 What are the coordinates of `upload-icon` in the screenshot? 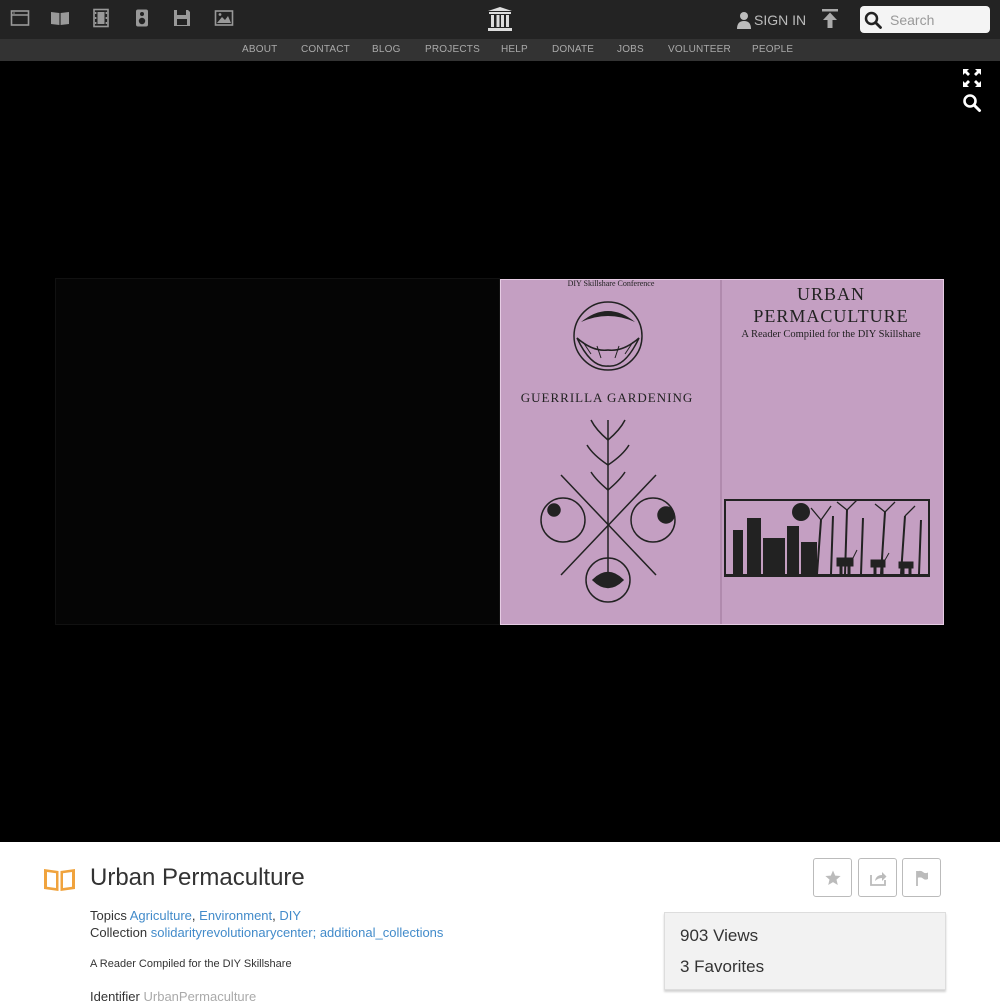 It's located at (830, 19).